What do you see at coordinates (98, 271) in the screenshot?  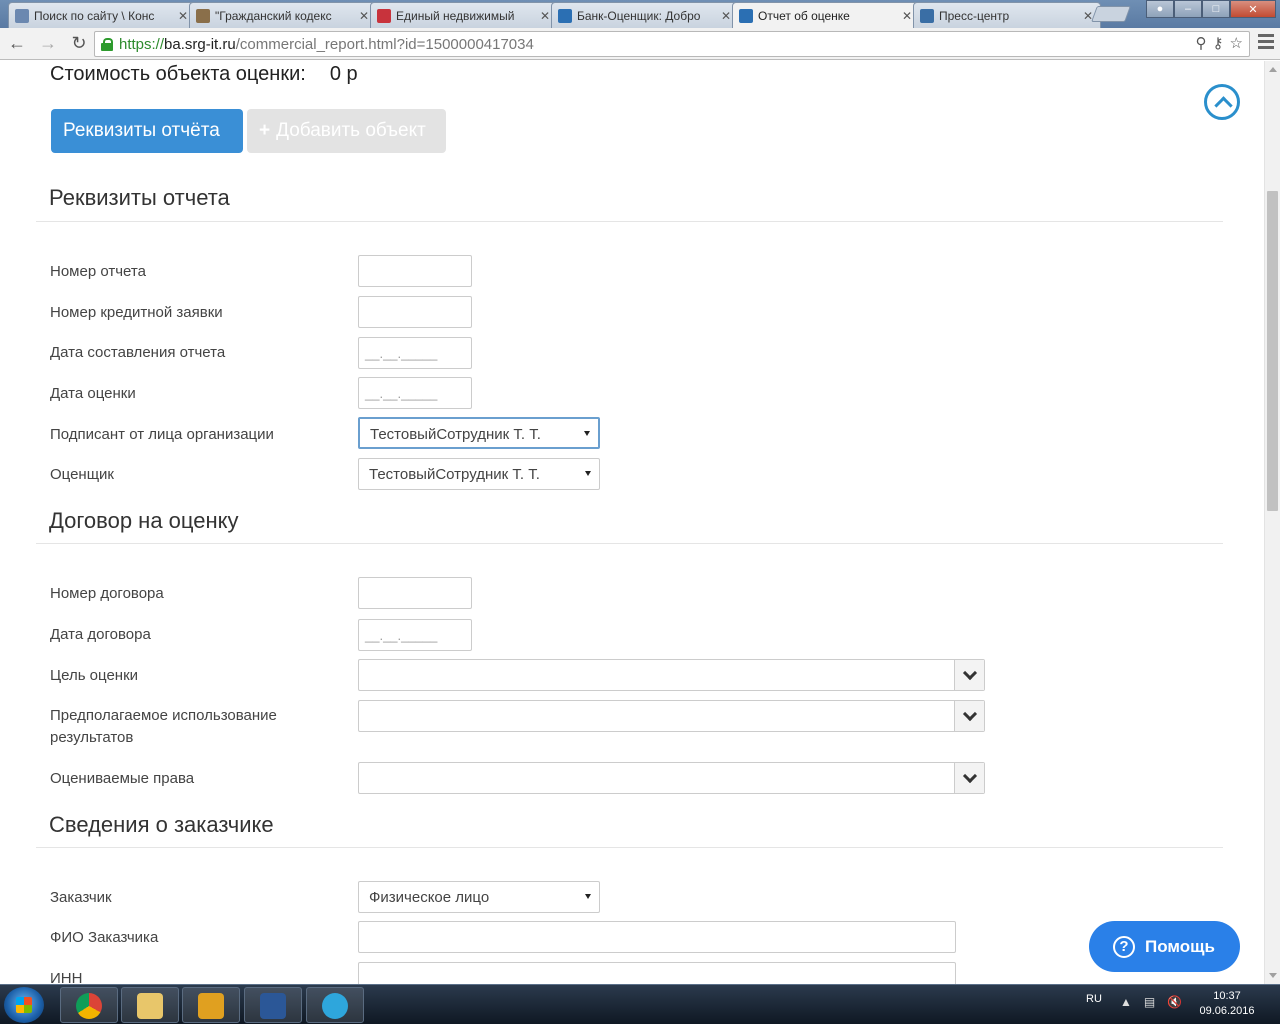 I see `report-number-label: Номер отчета` at bounding box center [98, 271].